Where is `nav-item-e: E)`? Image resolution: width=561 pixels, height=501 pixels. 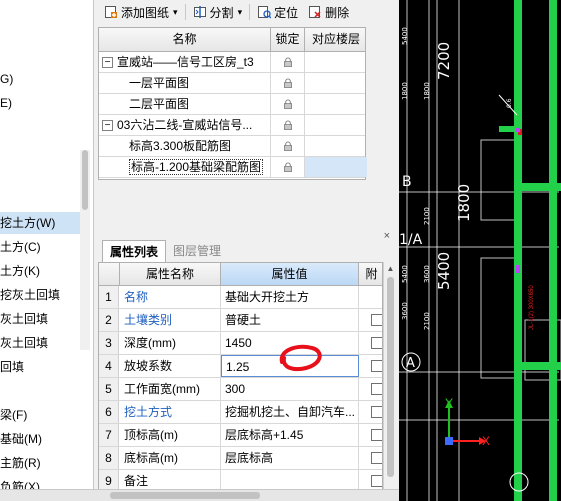 nav-item-e: E) is located at coordinates (6, 103).